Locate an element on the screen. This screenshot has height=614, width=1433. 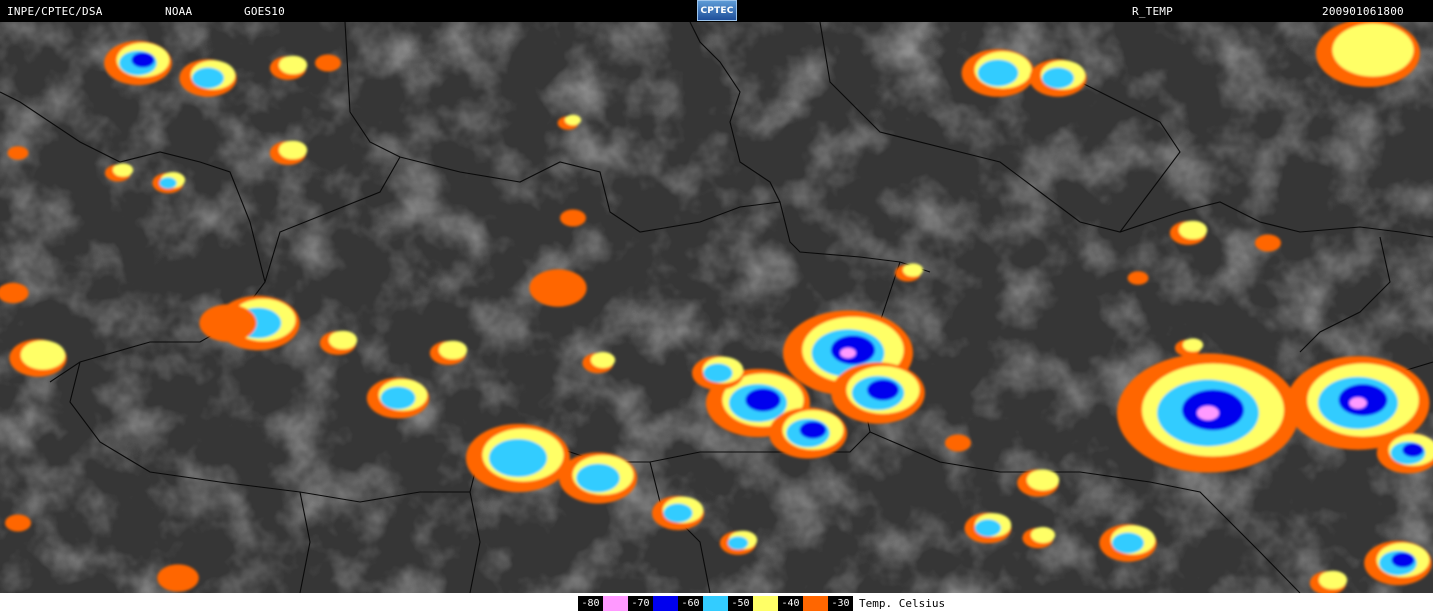
legend-label: -60 is located at coordinates (690, 603).